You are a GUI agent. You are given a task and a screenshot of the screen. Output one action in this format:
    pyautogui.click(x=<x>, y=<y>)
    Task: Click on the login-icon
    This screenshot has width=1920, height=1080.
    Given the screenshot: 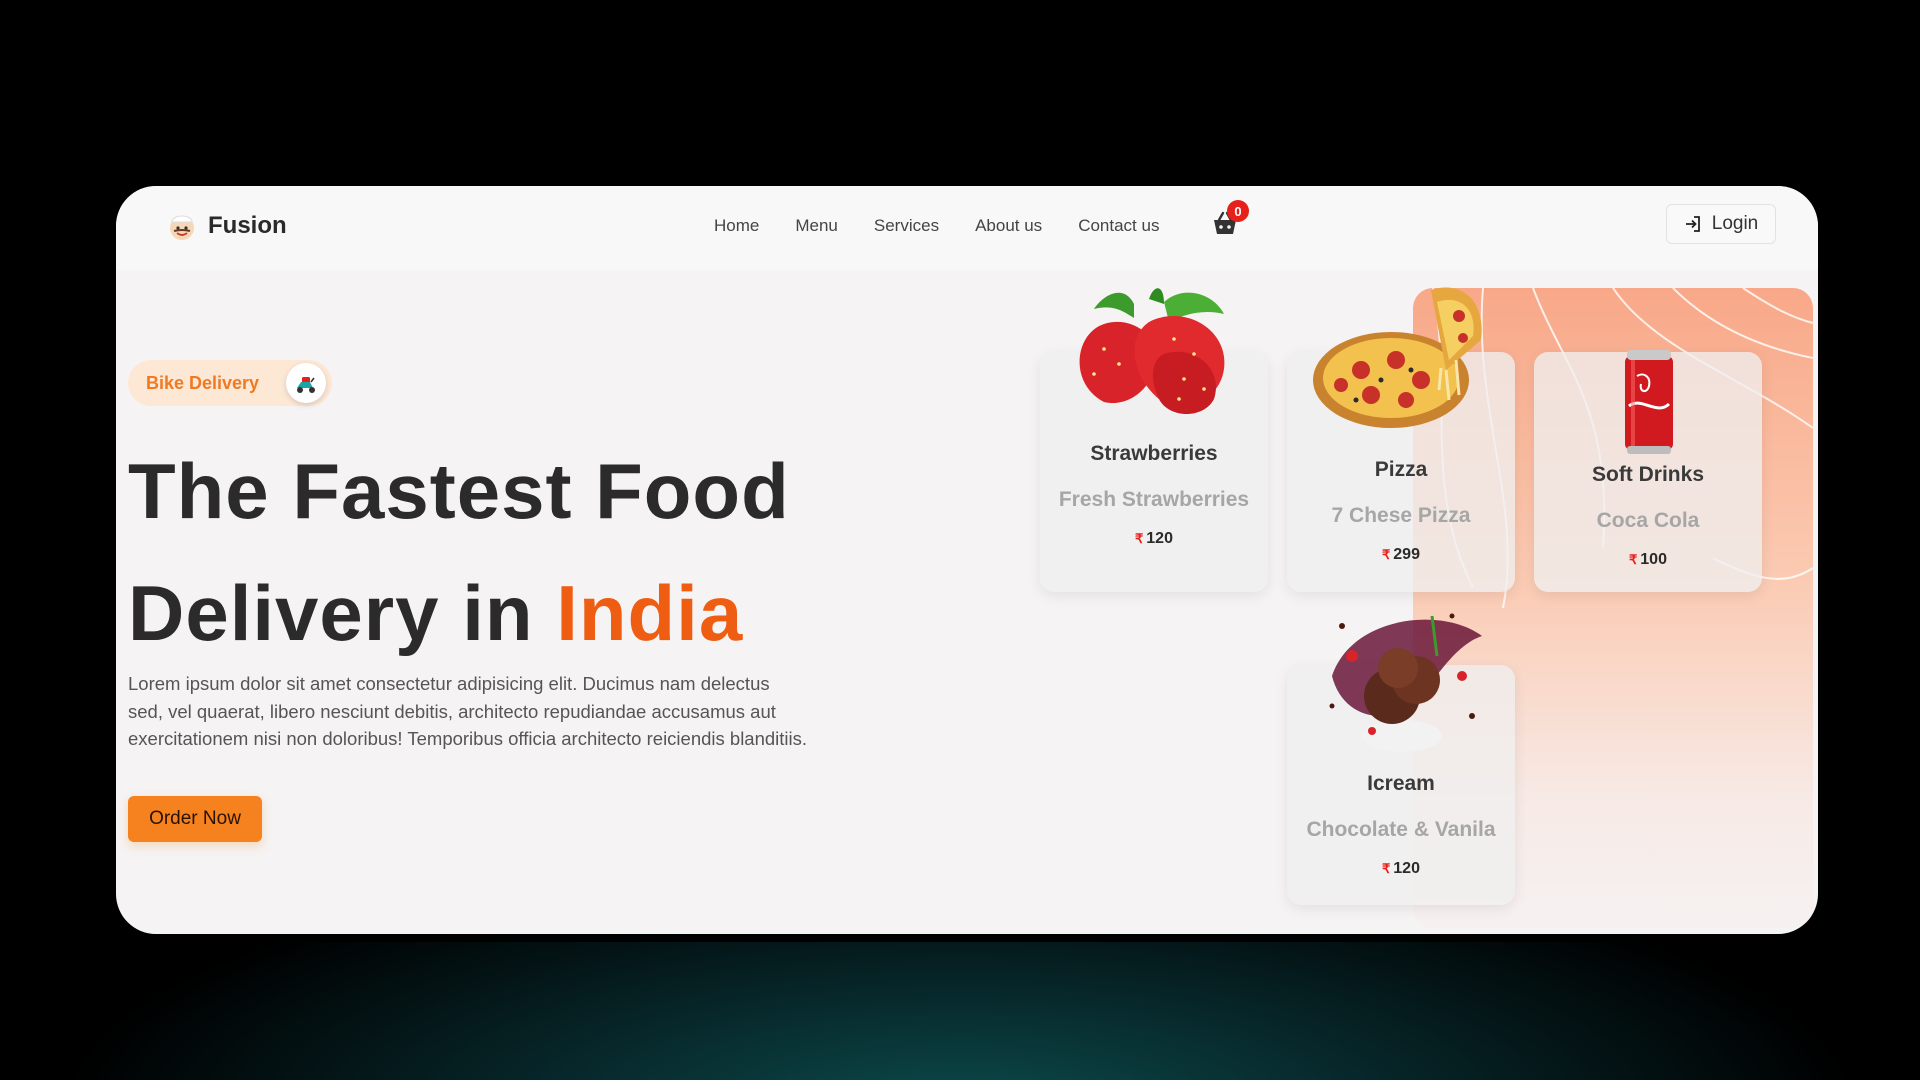 What is the action you would take?
    pyautogui.click(x=1692, y=224)
    